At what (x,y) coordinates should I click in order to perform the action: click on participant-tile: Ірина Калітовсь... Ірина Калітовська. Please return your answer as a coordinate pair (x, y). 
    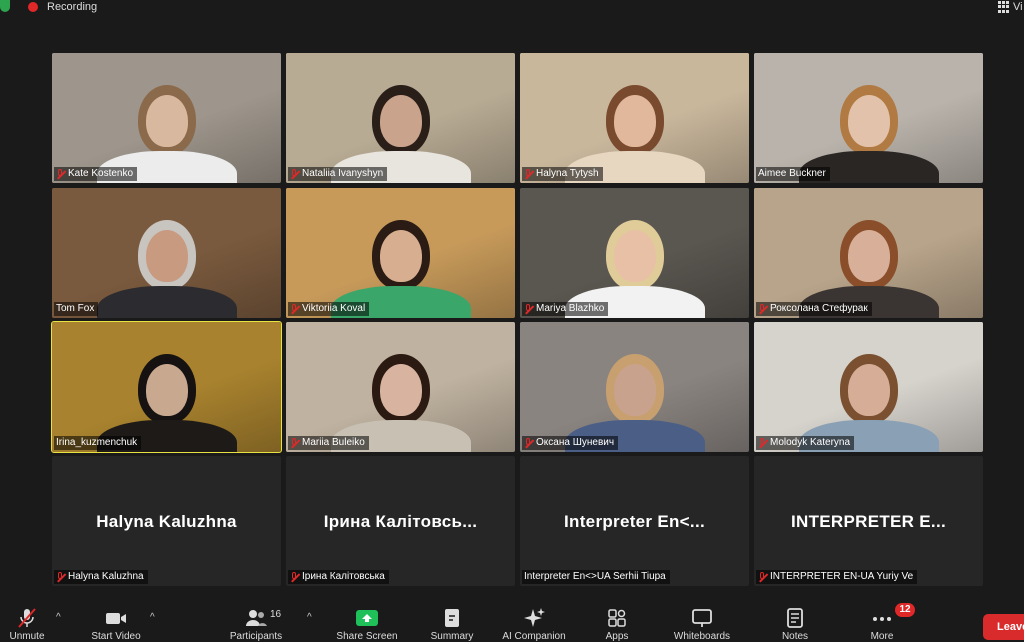
    Looking at the image, I should click on (400, 521).